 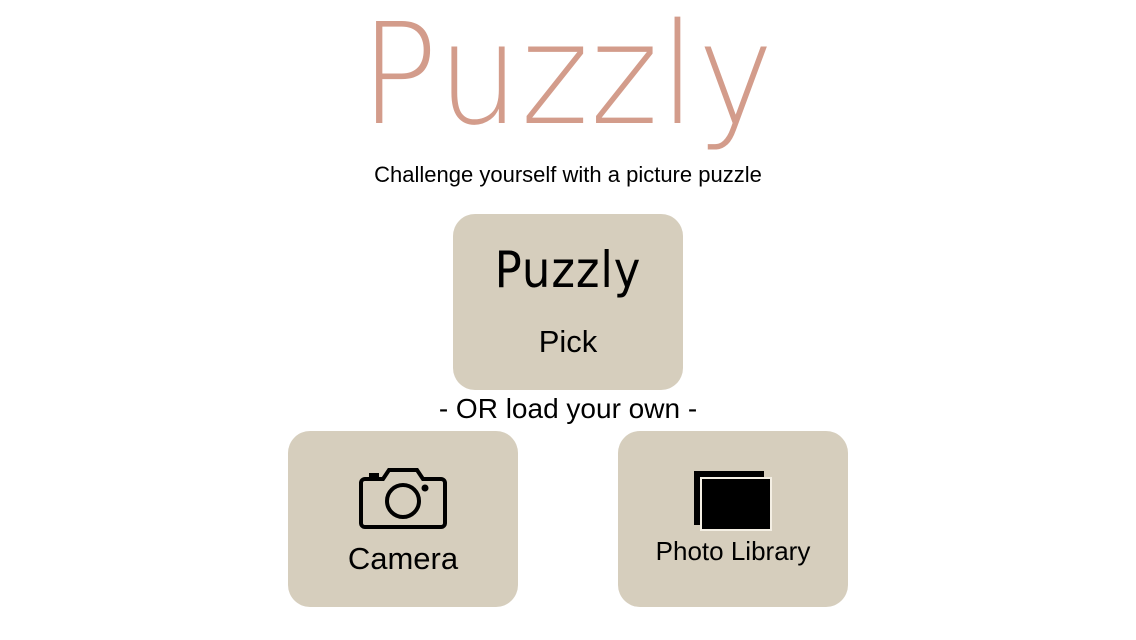 What do you see at coordinates (733, 551) in the screenshot?
I see `photo-library-label: Photo Library` at bounding box center [733, 551].